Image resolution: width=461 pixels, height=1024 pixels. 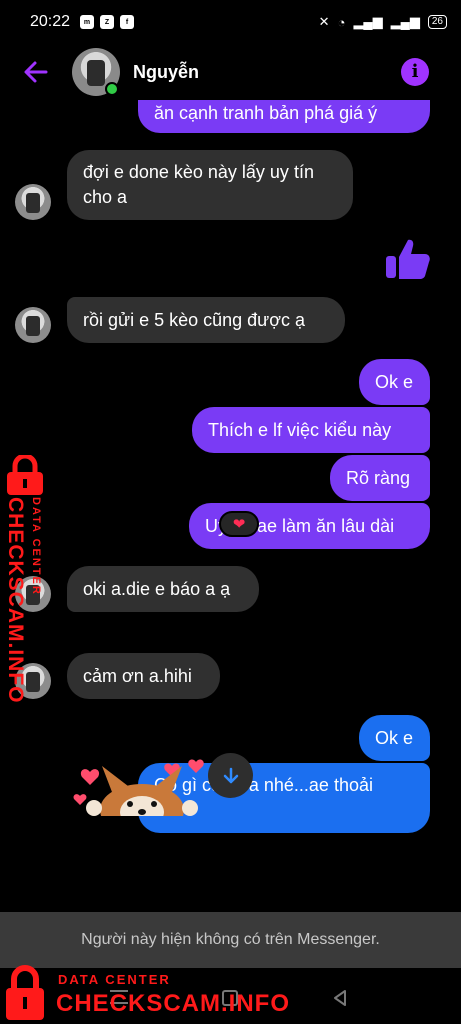 I want to click on zalo-notification-icon: Z, so click(x=107, y=22).